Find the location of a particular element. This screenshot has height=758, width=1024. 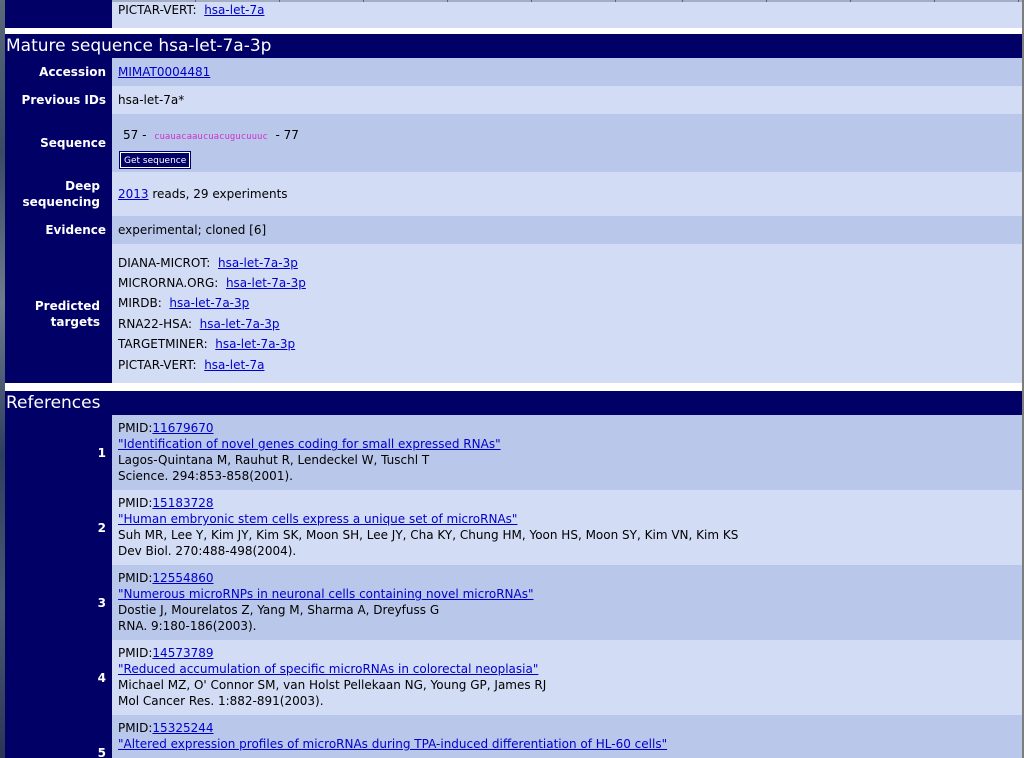

reference-number-cell: 3 is located at coordinates (58, 602).